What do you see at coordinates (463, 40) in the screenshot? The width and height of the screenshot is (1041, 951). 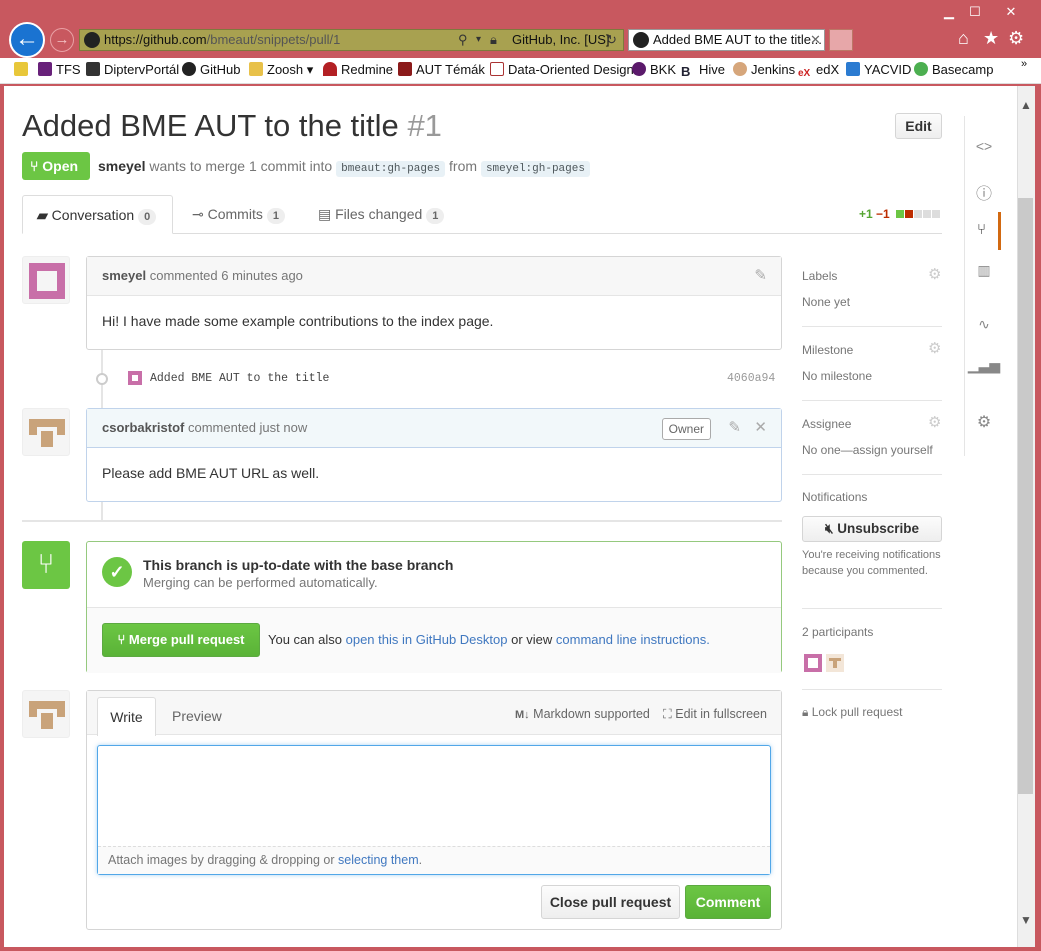 I see `search-icon: ⚲` at bounding box center [463, 40].